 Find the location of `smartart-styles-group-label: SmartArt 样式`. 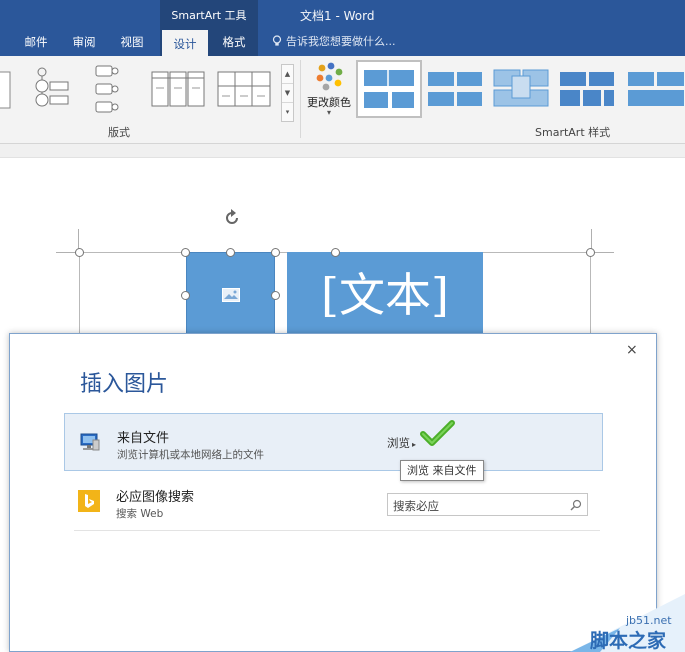

smartart-styles-group-label: SmartArt 样式 is located at coordinates (573, 132).